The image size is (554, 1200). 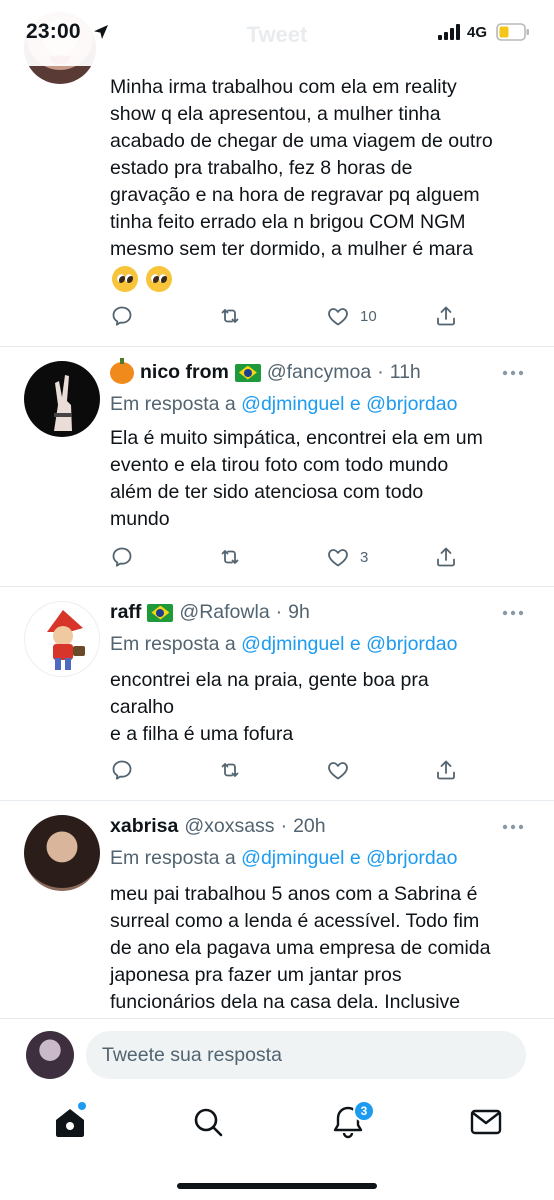 I want to click on emoji-row, so click(x=142, y=279).